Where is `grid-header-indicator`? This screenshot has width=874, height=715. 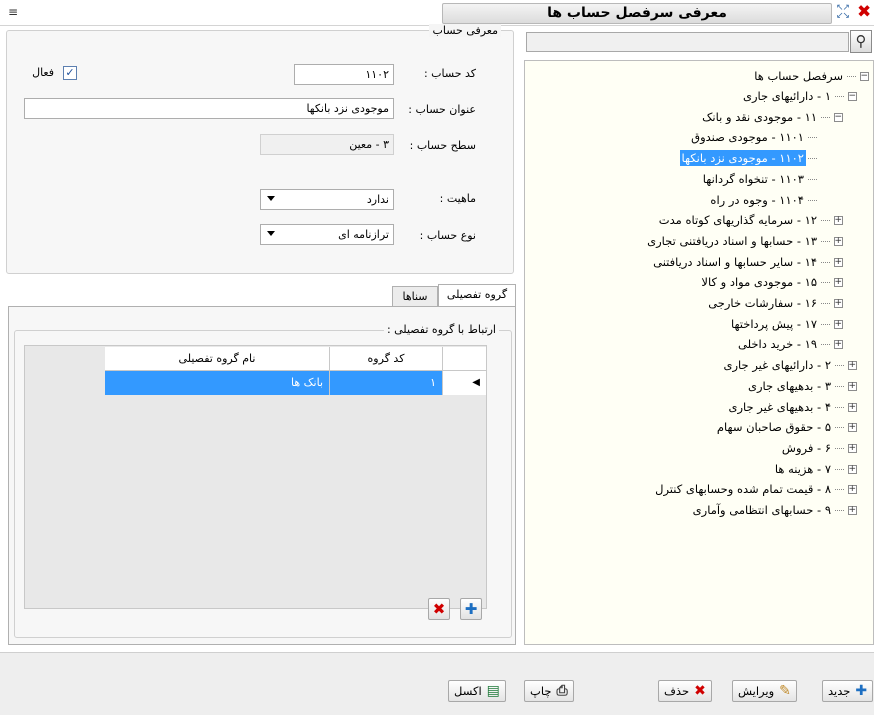 grid-header-indicator is located at coordinates (465, 359).